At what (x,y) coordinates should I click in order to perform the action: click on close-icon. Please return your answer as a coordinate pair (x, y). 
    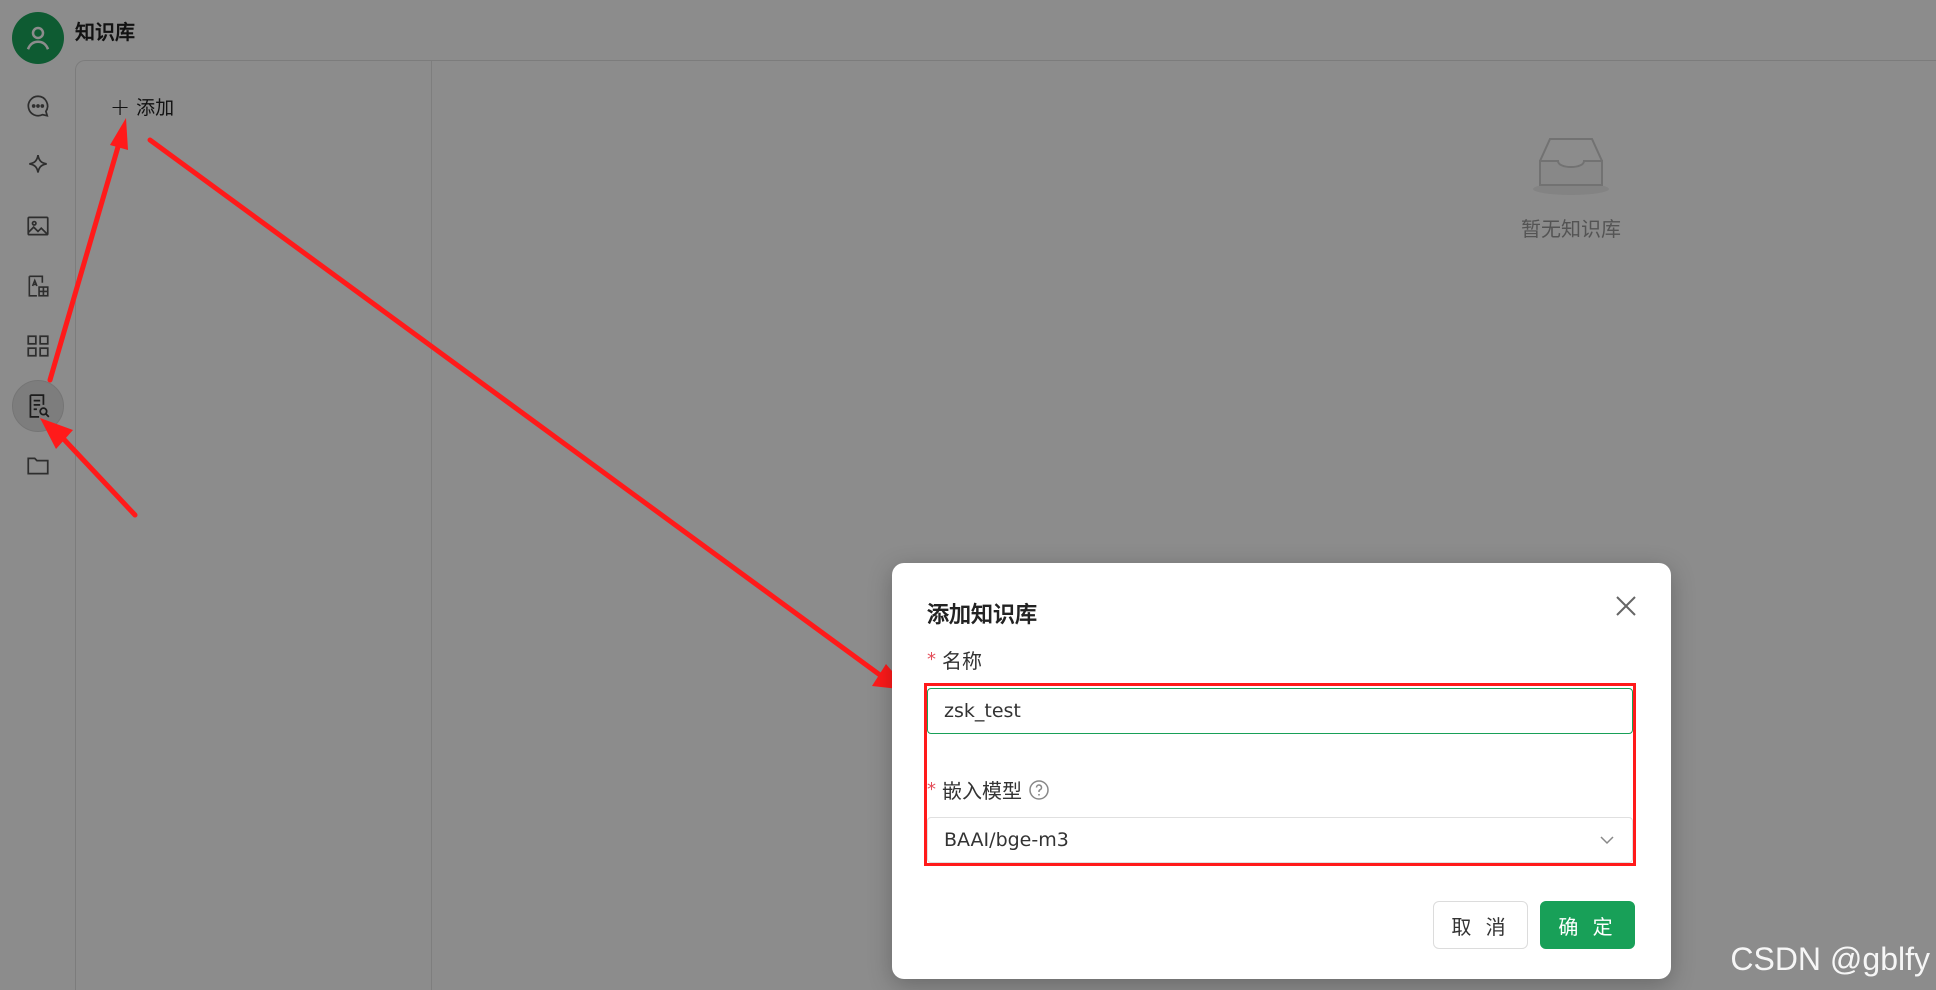
    Looking at the image, I should click on (1626, 606).